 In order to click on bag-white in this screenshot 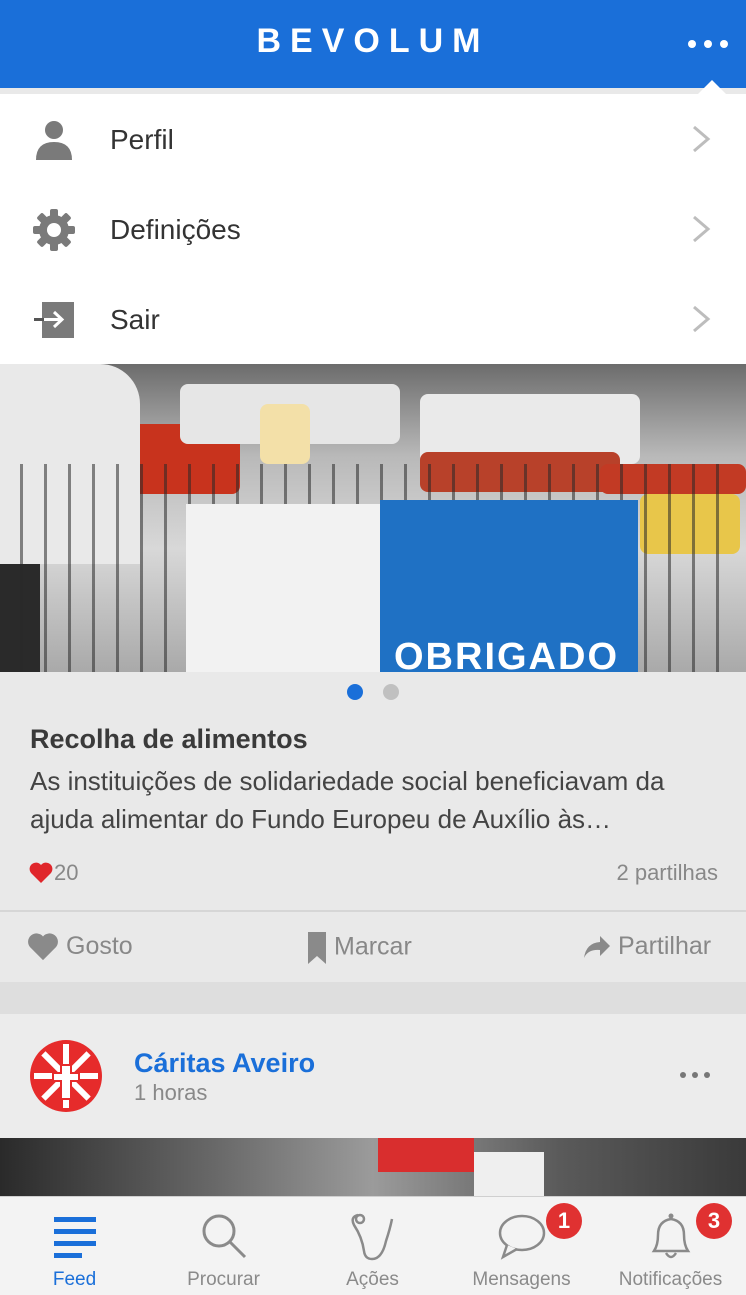, I will do `click(283, 588)`.